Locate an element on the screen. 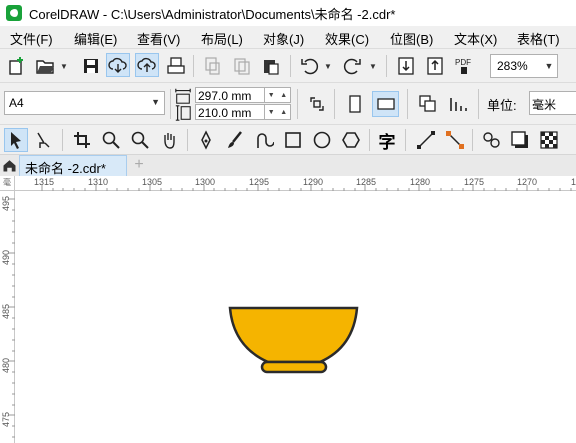 Image resolution: width=576 pixels, height=443 pixels. ruler-v-label: 475 is located at coordinates (6, 419).